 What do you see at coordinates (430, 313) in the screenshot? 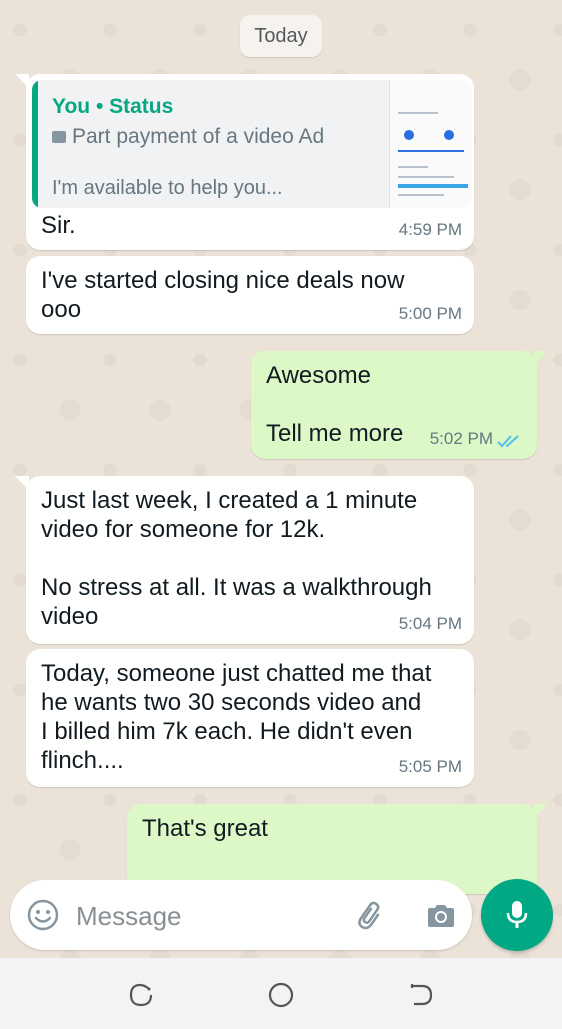
I see `message-time: 5:00 PM` at bounding box center [430, 313].